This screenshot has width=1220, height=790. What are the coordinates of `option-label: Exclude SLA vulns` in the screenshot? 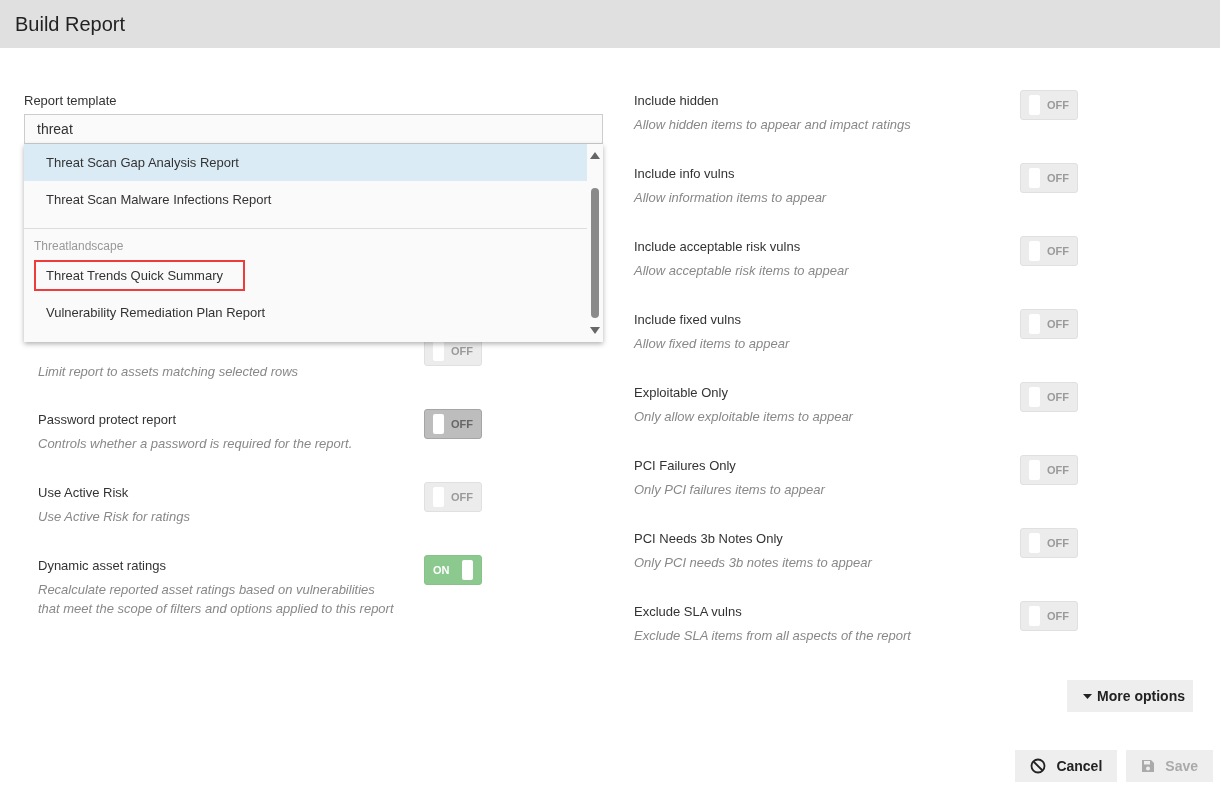 It's located at (688, 612).